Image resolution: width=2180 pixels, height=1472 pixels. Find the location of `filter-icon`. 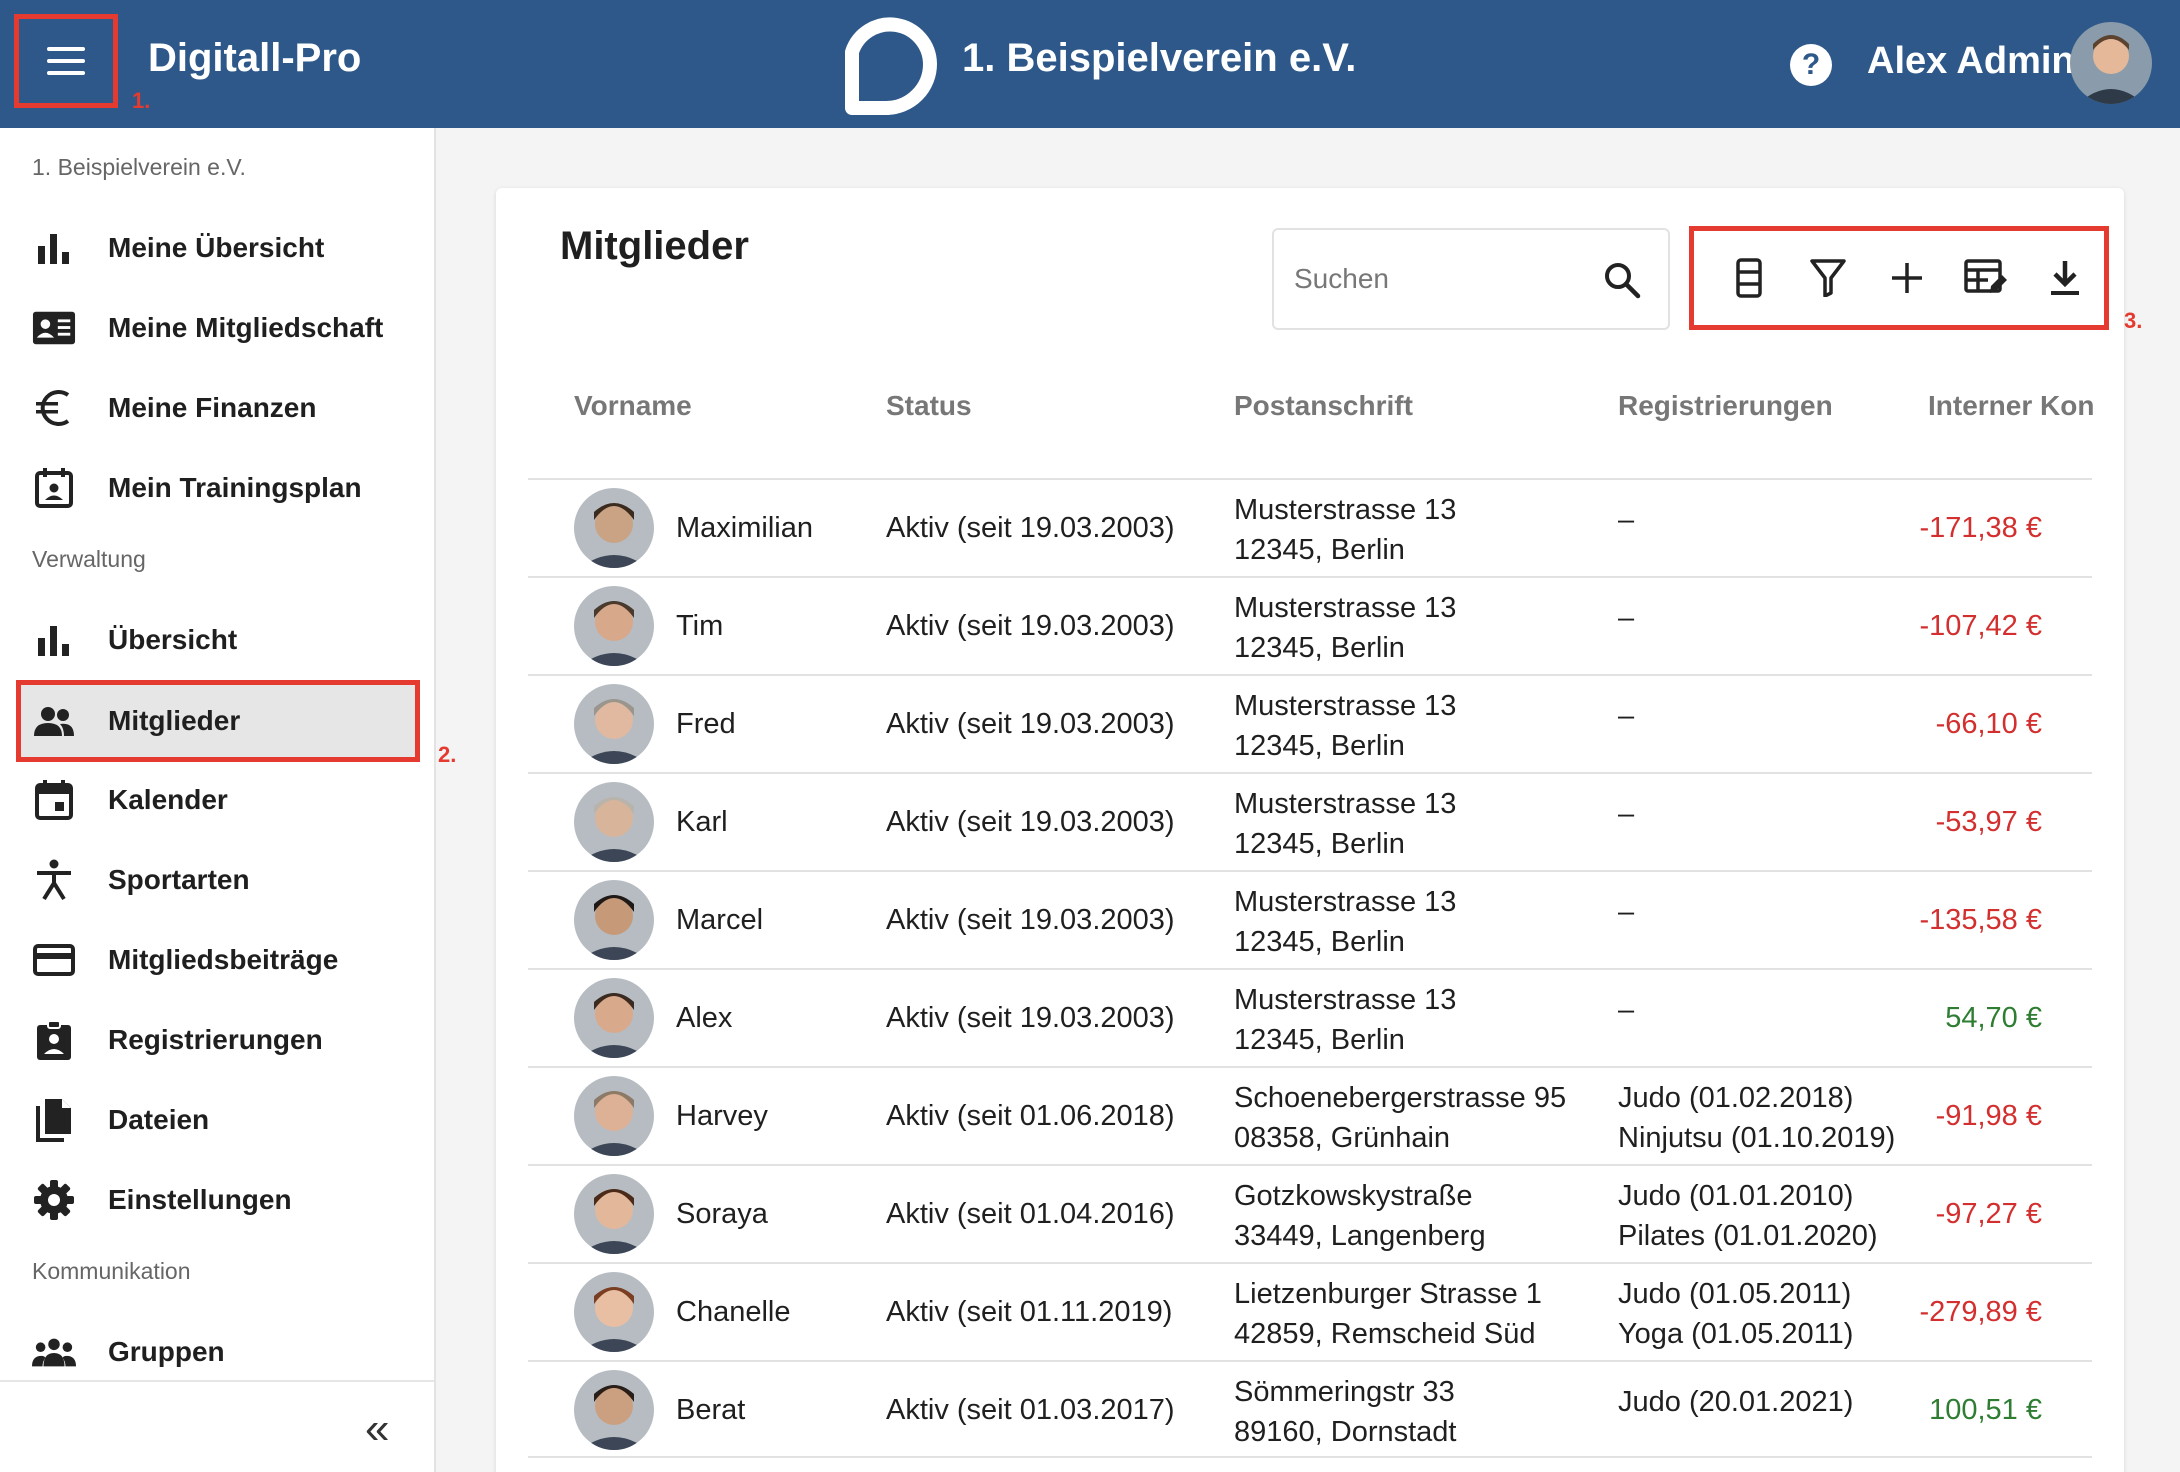

filter-icon is located at coordinates (1828, 278).